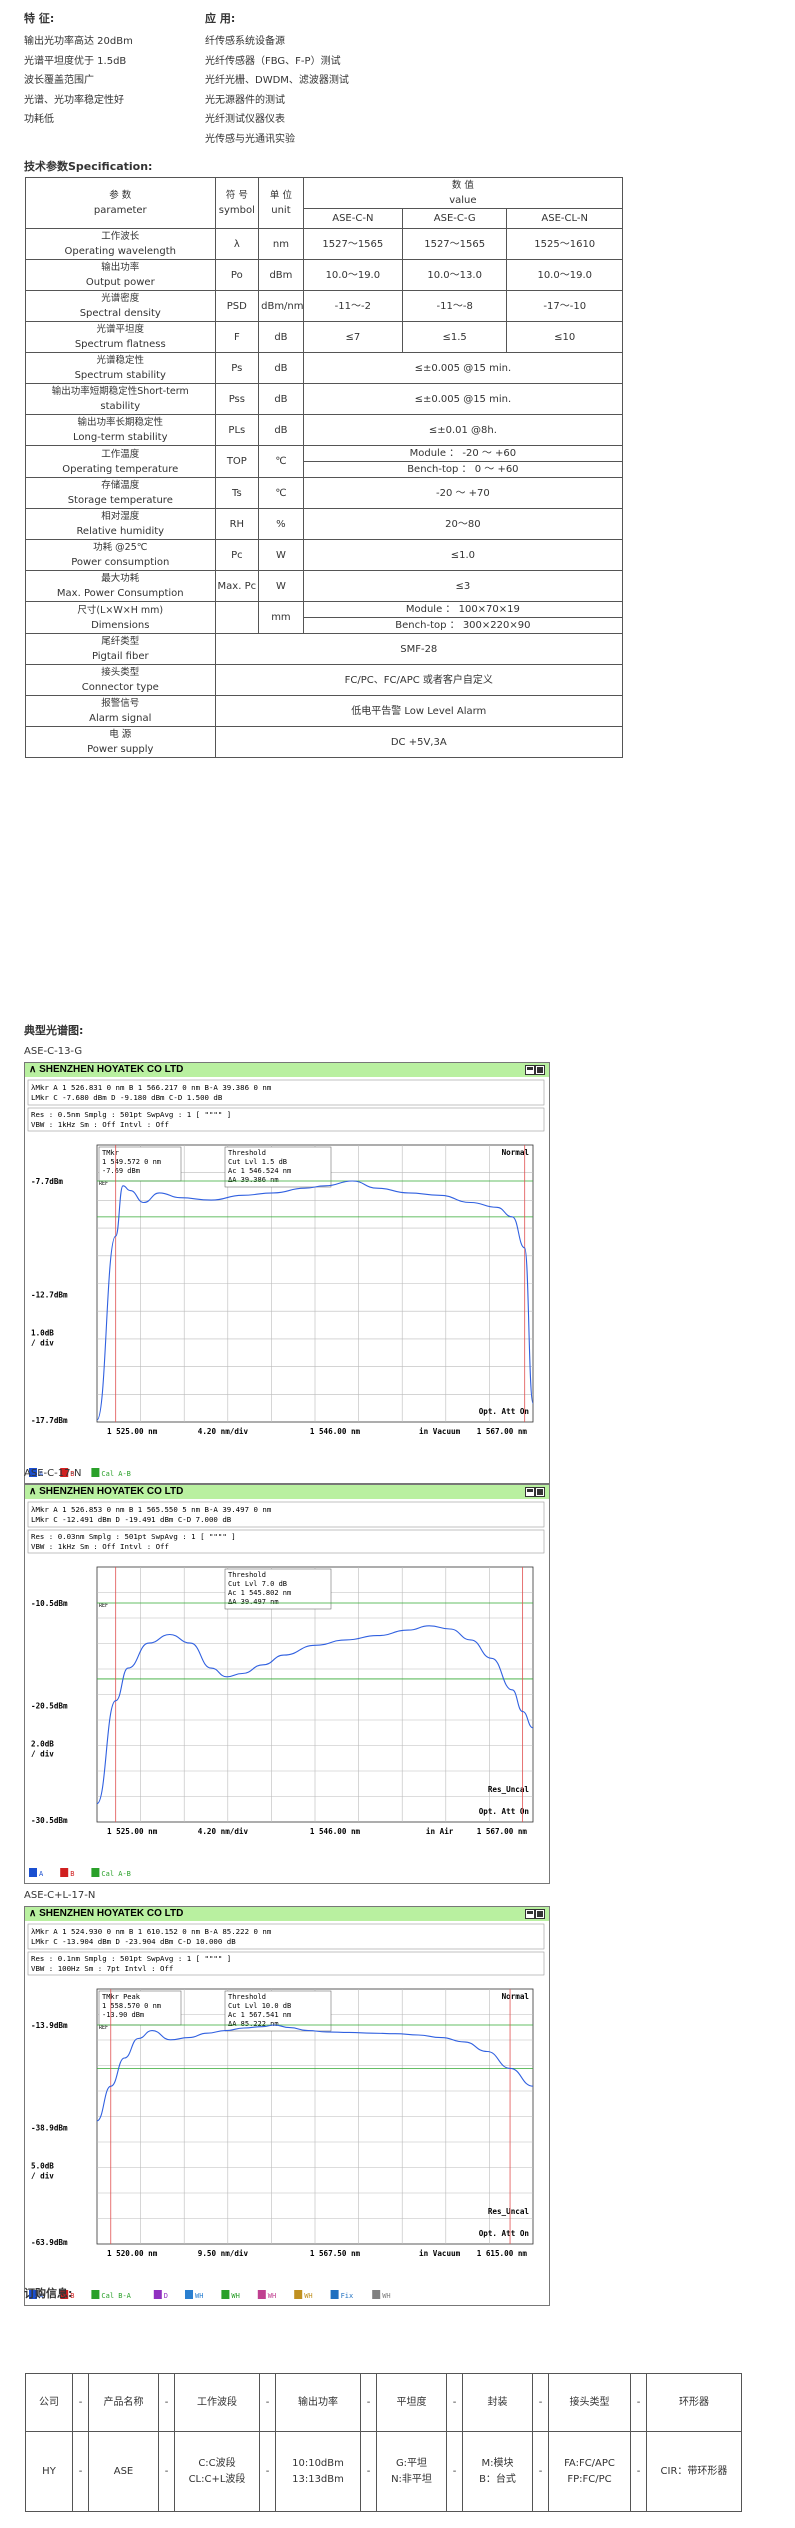  I want to click on trace-legend-label: Cal A-B, so click(116, 1474).